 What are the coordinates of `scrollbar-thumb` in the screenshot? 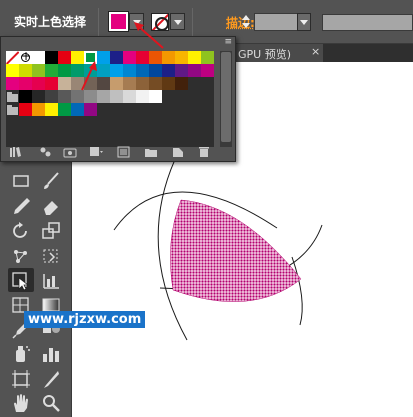 It's located at (226, 97).